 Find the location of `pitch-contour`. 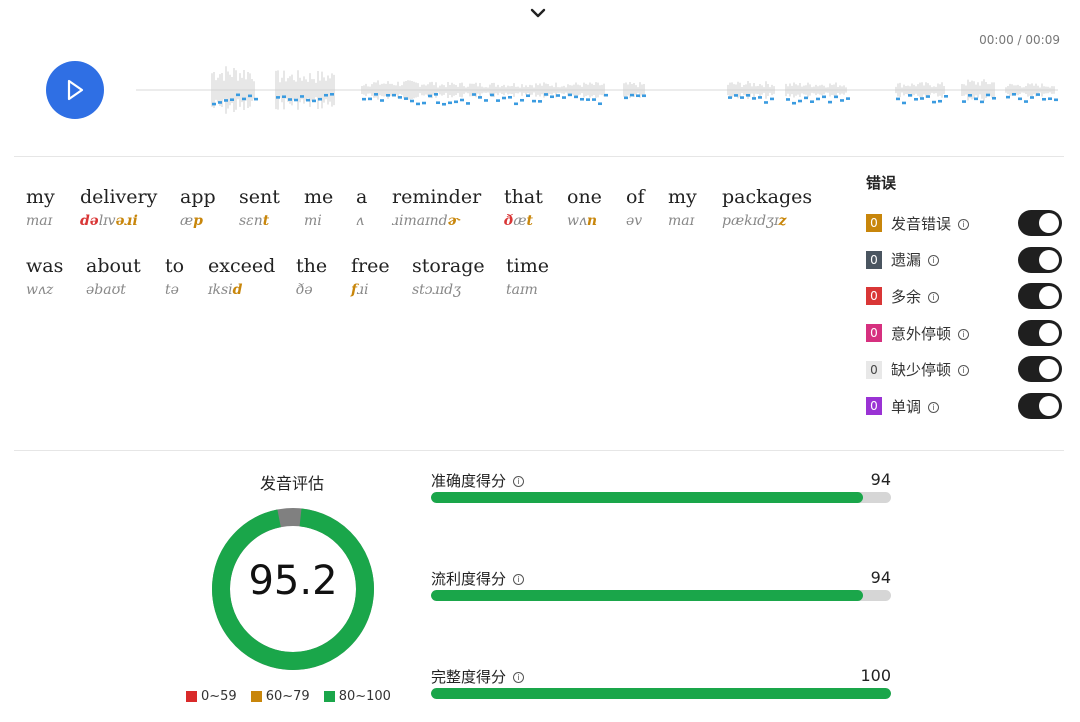

pitch-contour is located at coordinates (635, 99).